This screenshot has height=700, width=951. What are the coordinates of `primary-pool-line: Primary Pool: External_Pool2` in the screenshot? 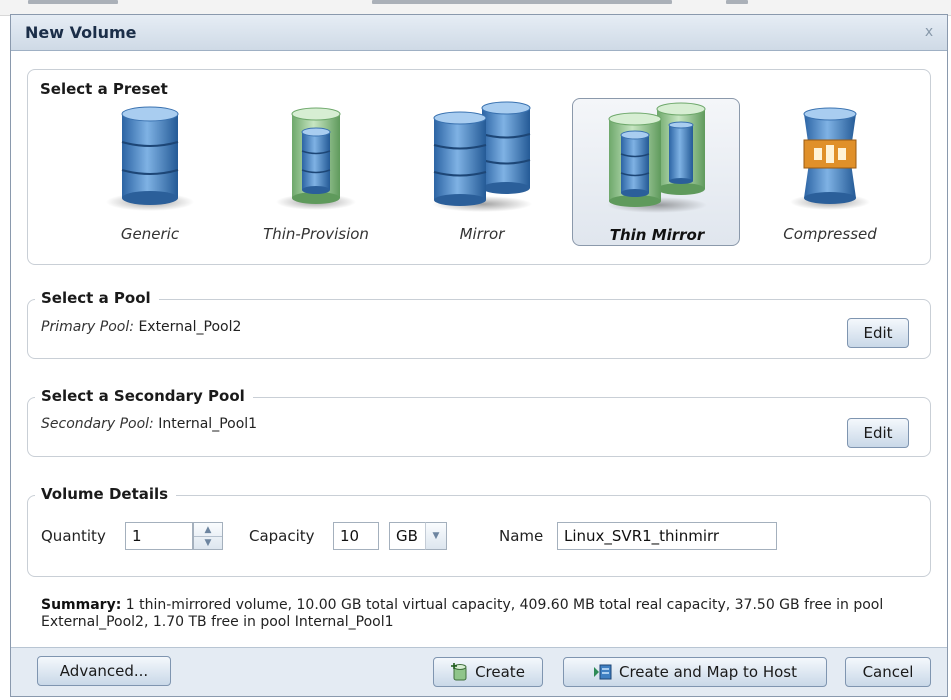 It's located at (141, 327).